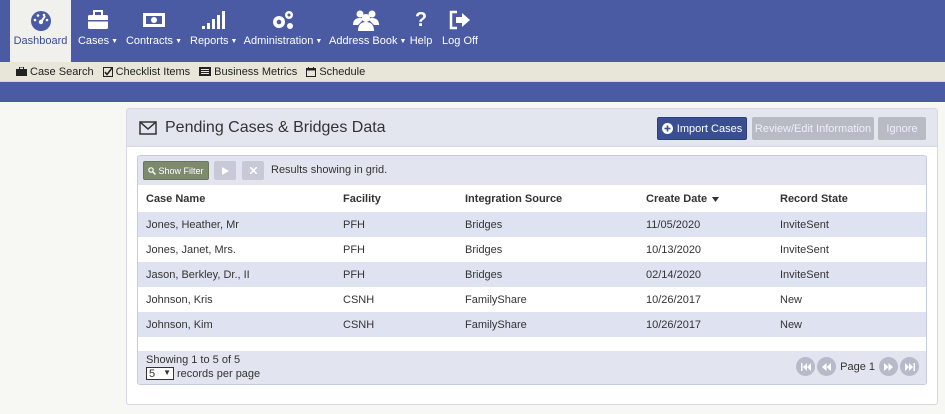 The height and width of the screenshot is (414, 945). I want to click on prev-page-button, so click(827, 366).